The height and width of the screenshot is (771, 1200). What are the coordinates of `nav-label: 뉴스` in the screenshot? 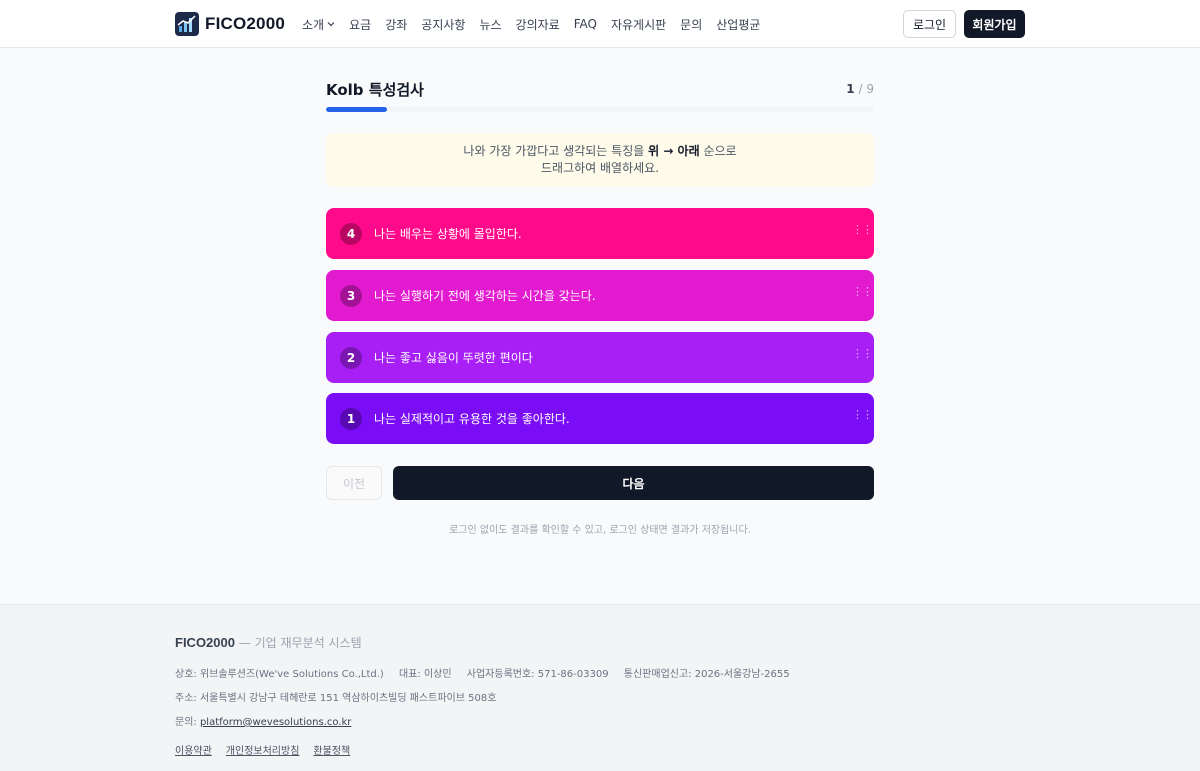 It's located at (490, 24).